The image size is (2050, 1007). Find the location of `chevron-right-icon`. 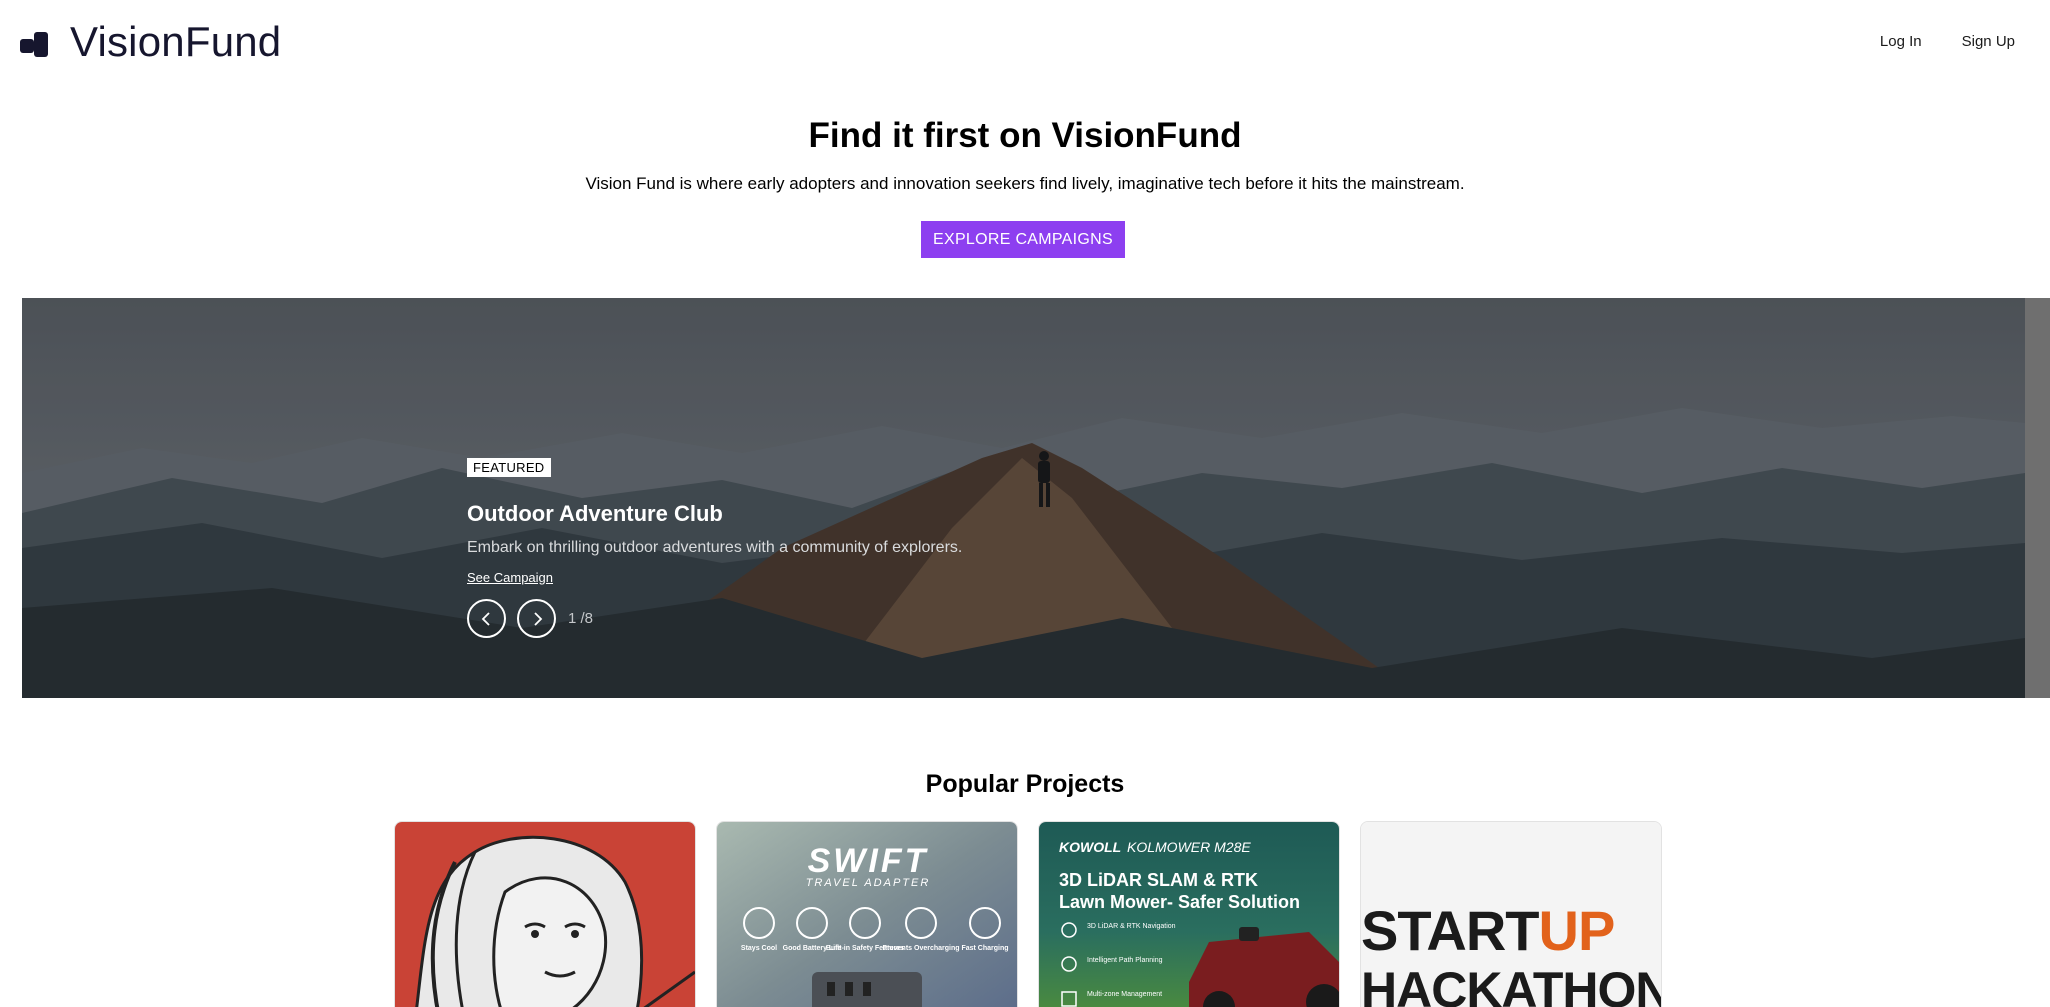

chevron-right-icon is located at coordinates (537, 618).